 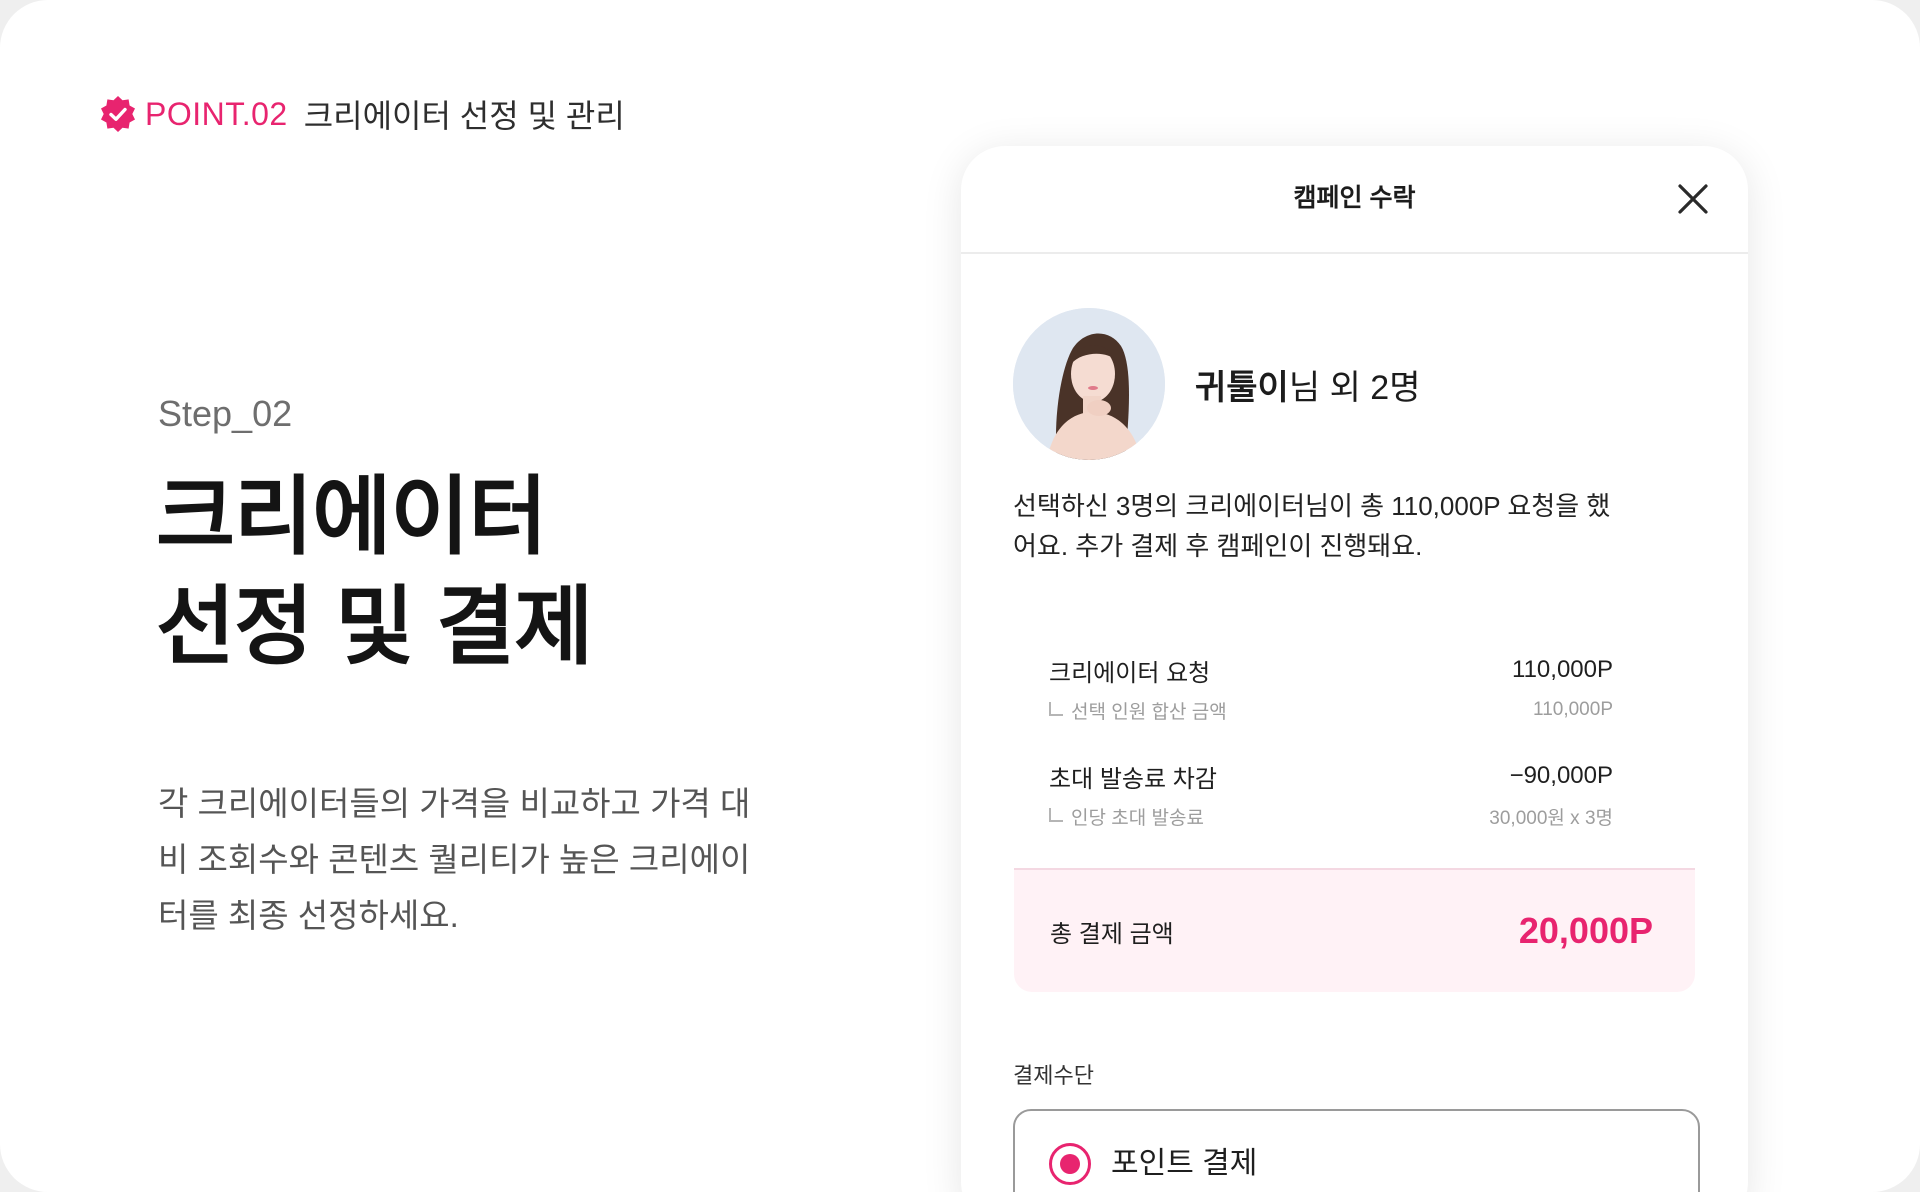 What do you see at coordinates (1089, 384) in the screenshot?
I see `creator-avatar` at bounding box center [1089, 384].